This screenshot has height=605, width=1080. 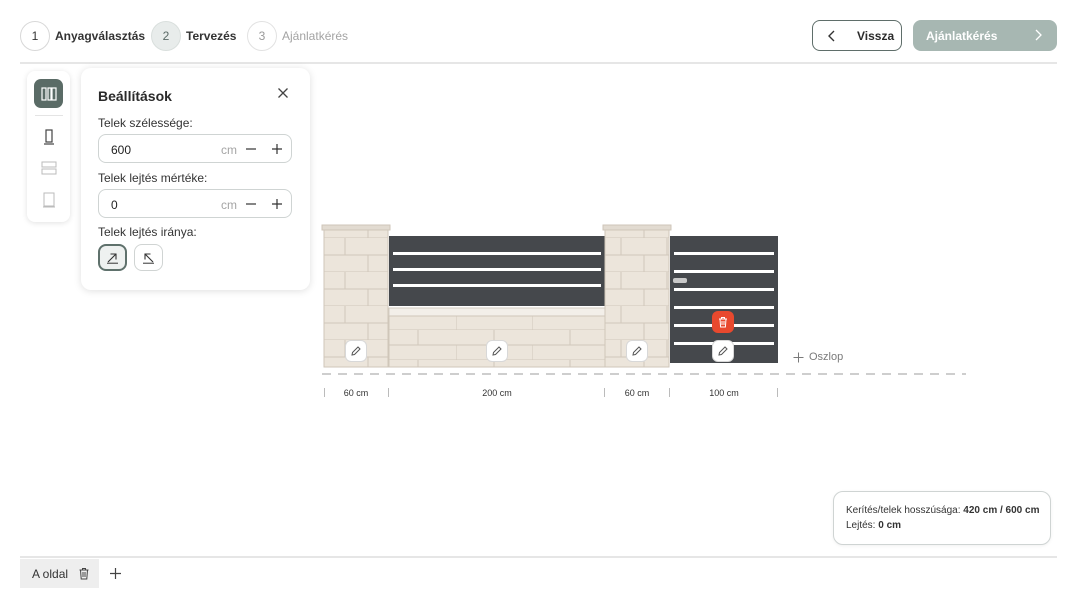 I want to click on delete-gate-button, so click(x=723, y=322).